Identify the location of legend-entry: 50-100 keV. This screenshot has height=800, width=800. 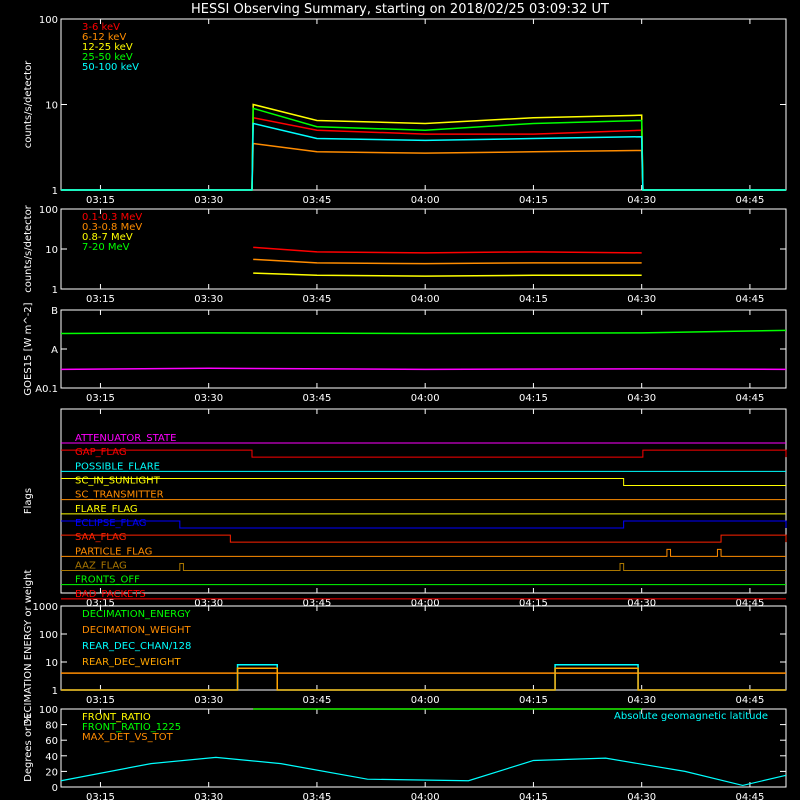
(110, 67).